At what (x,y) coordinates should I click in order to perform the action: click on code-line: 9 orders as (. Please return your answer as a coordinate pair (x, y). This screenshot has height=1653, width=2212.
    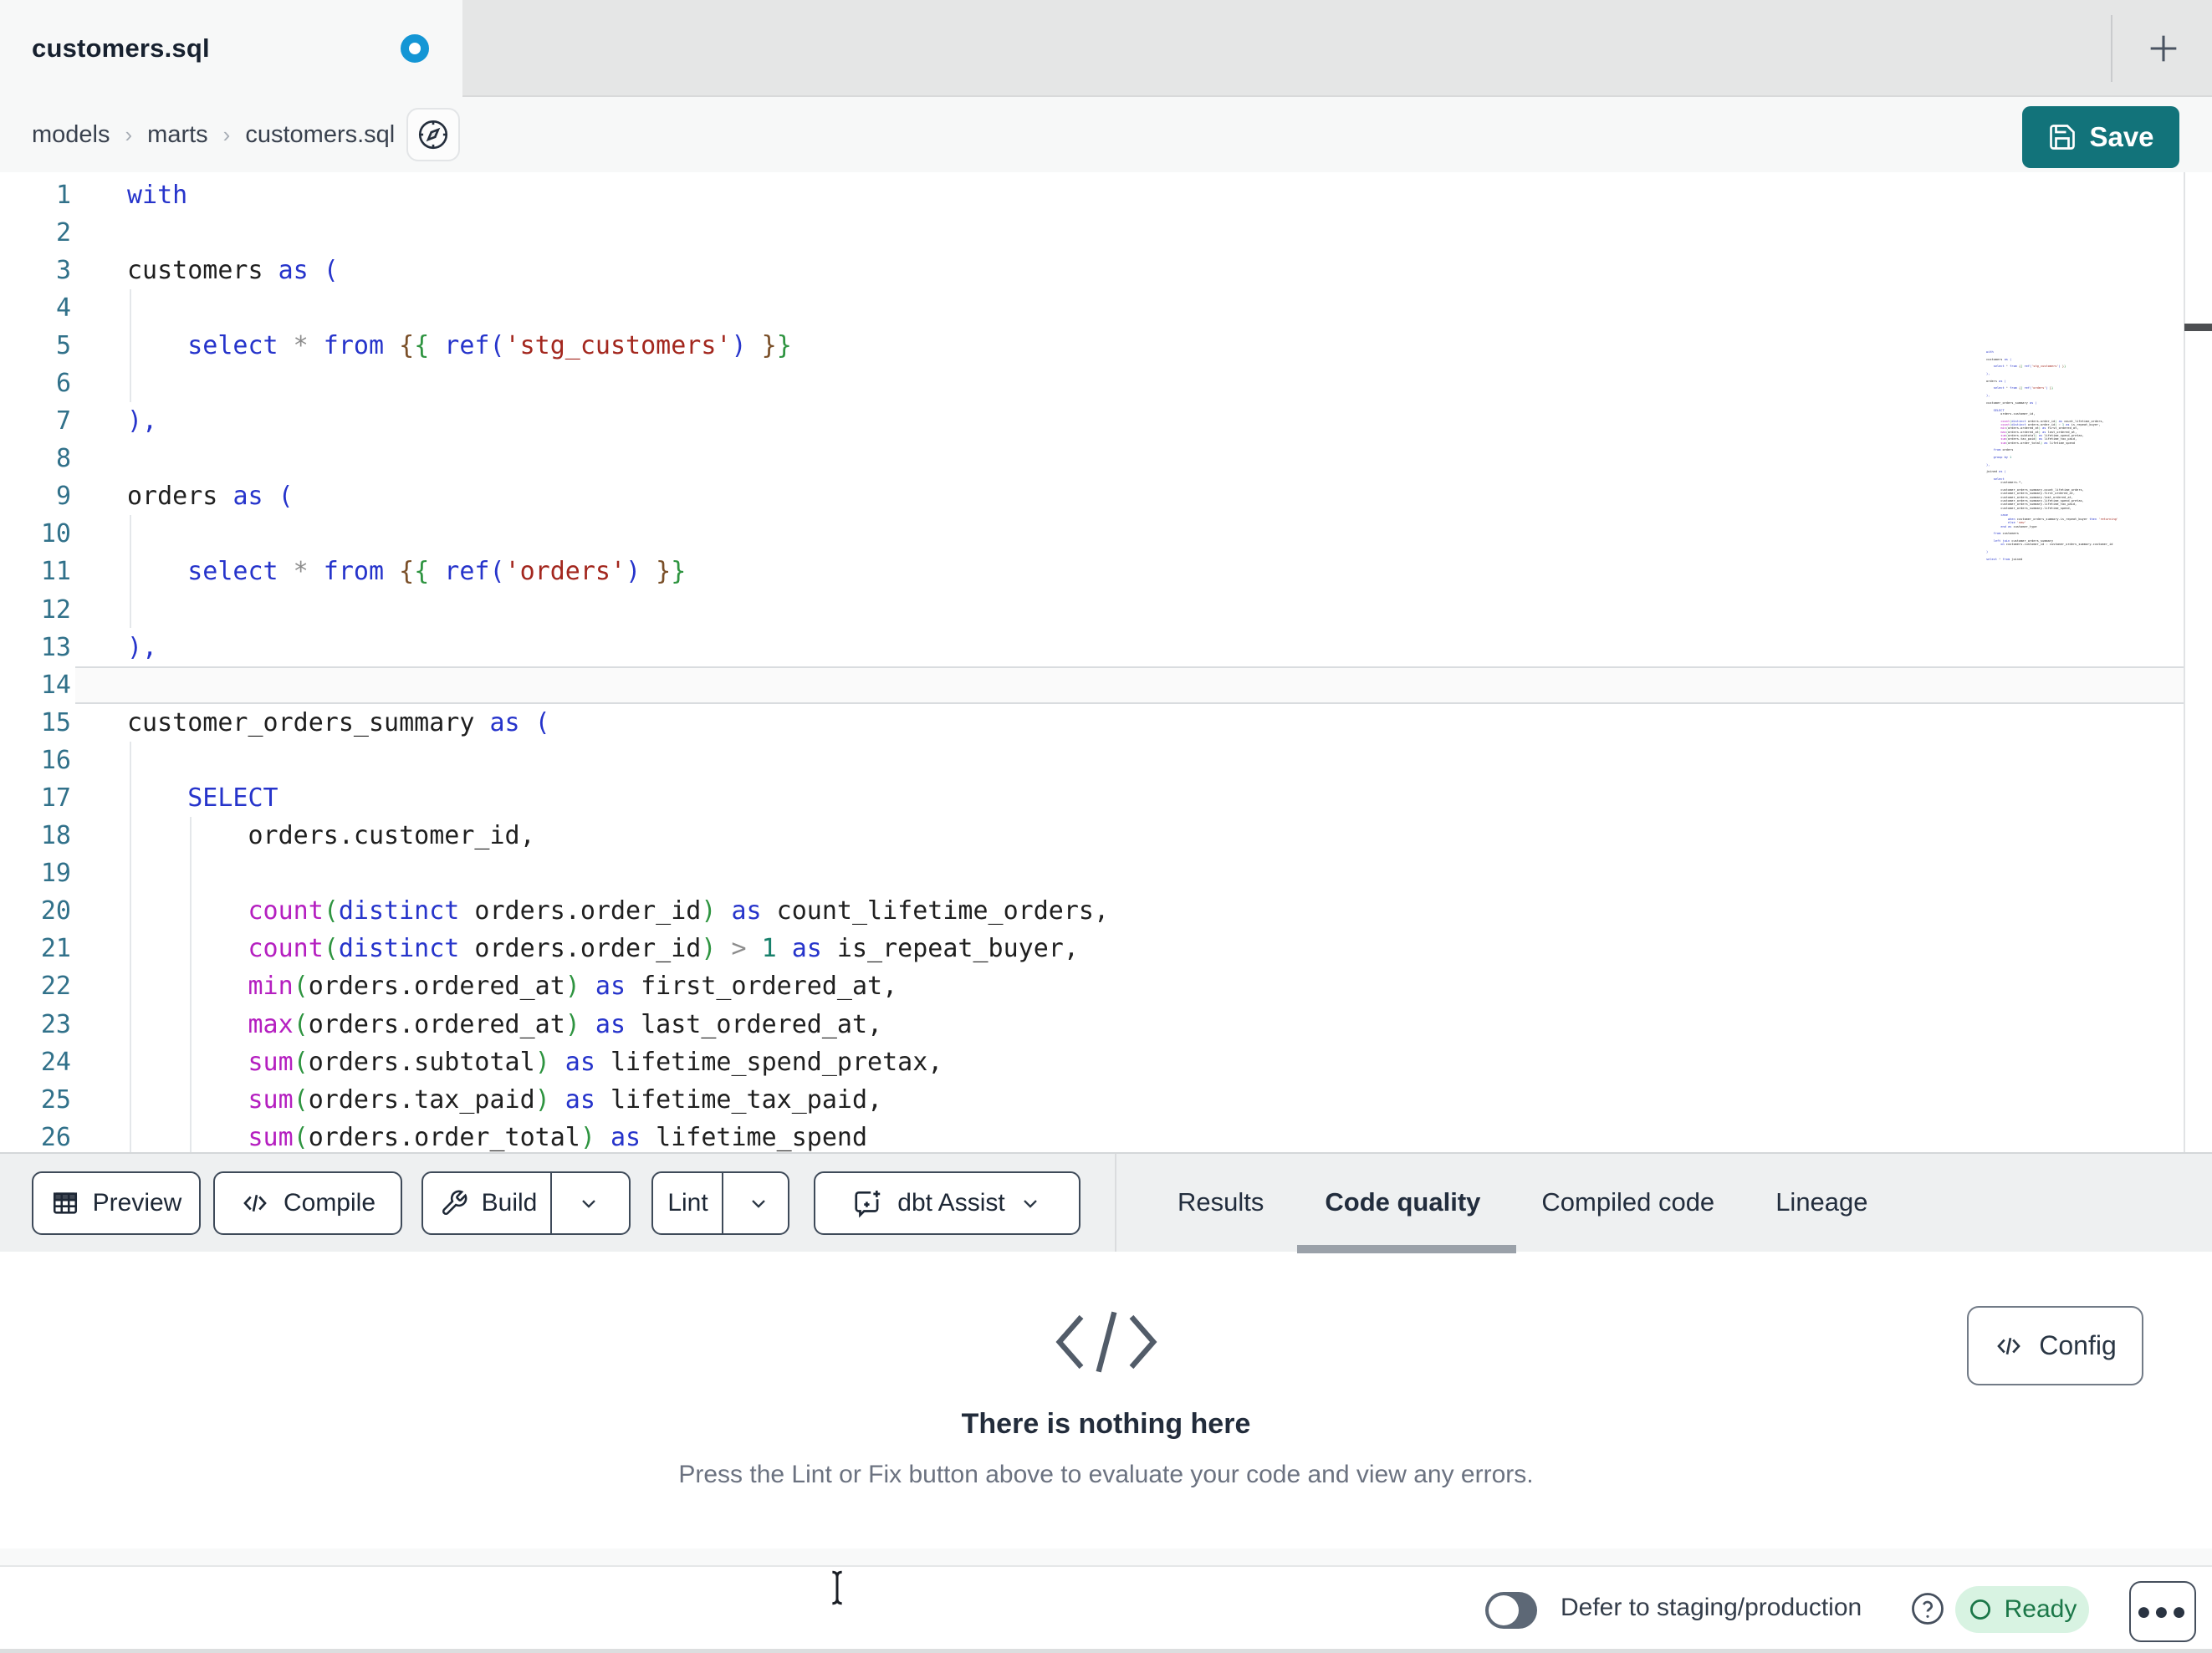
    Looking at the image, I should click on (1106, 496).